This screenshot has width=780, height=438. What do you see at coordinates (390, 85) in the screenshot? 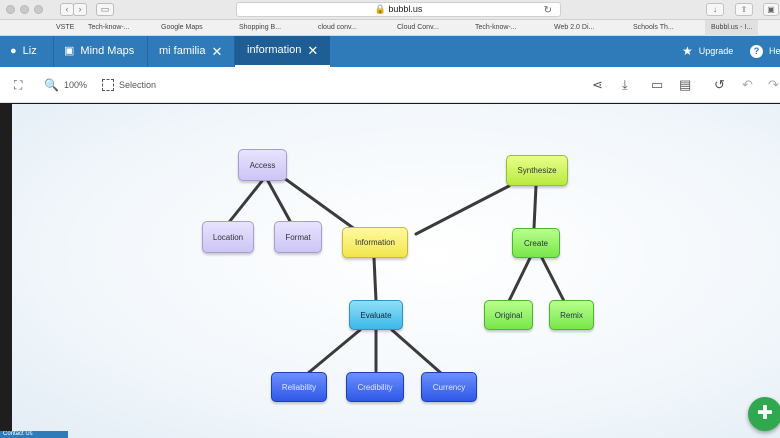
I see `toolbar: ⛶ 🔍 100% Selection ⋖ ⤓ ▭ ▤ ↺ ↶ ↷` at bounding box center [390, 85].